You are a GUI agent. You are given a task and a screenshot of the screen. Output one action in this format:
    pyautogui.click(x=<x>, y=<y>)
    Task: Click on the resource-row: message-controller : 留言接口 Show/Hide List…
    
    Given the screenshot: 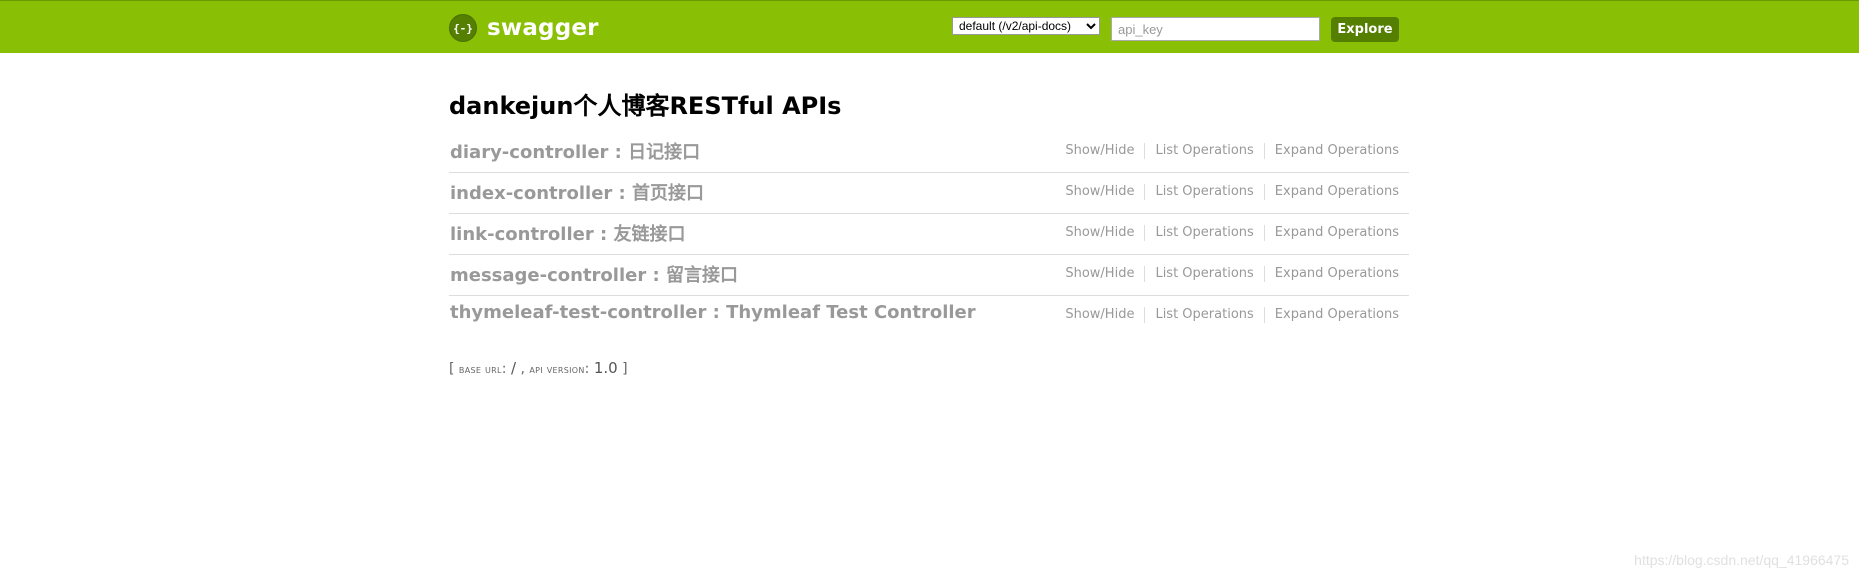 What is the action you would take?
    pyautogui.click(x=929, y=275)
    